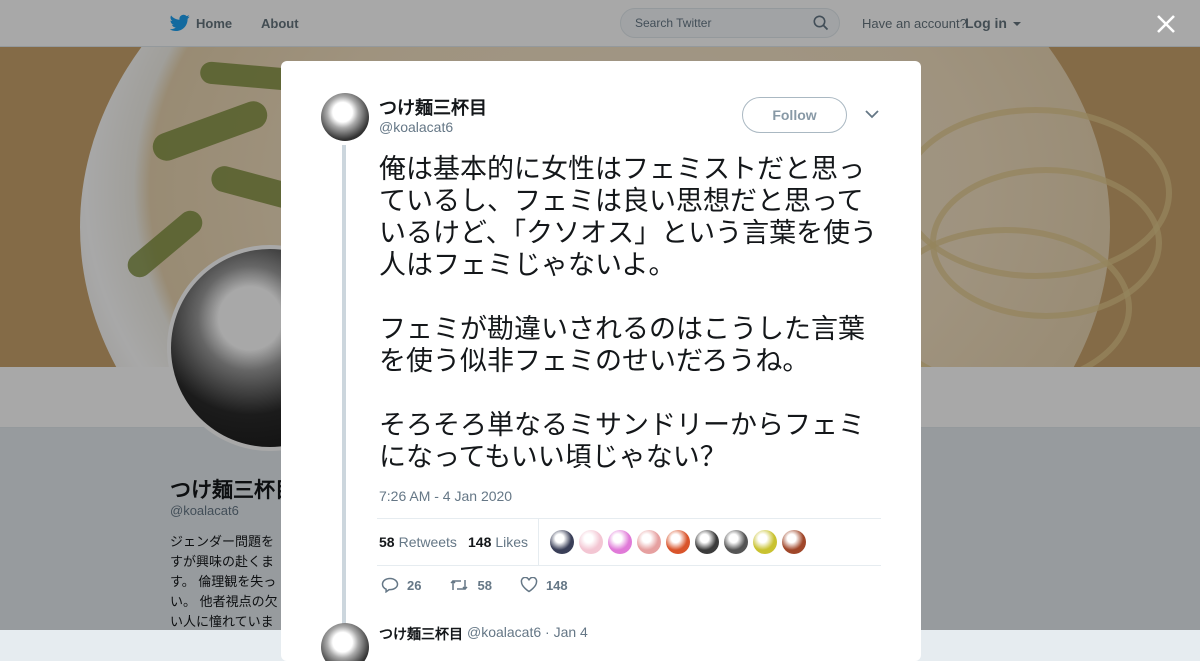 This screenshot has width=1200, height=661. Describe the element at coordinates (416, 127) in the screenshot. I see `author-handle: @koalacat6` at that location.